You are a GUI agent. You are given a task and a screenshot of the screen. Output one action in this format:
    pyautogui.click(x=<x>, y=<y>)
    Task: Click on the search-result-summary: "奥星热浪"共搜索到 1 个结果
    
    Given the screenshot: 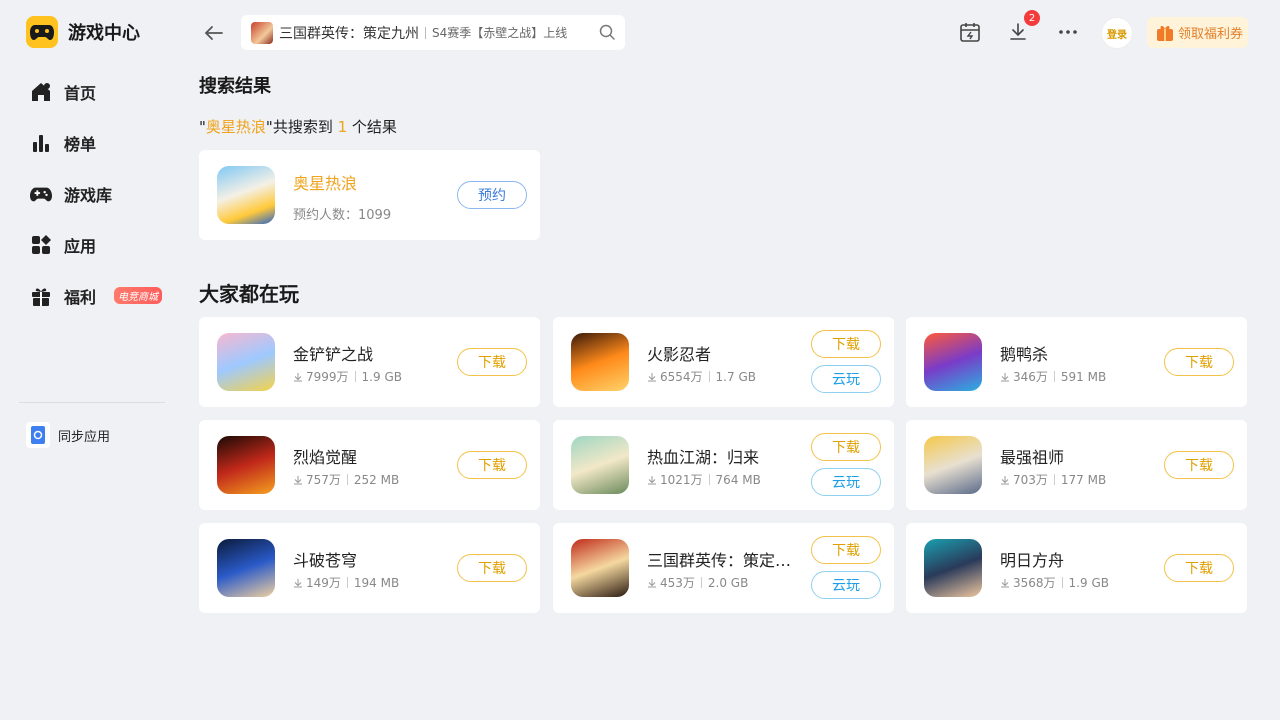 What is the action you would take?
    pyautogui.click(x=298, y=126)
    